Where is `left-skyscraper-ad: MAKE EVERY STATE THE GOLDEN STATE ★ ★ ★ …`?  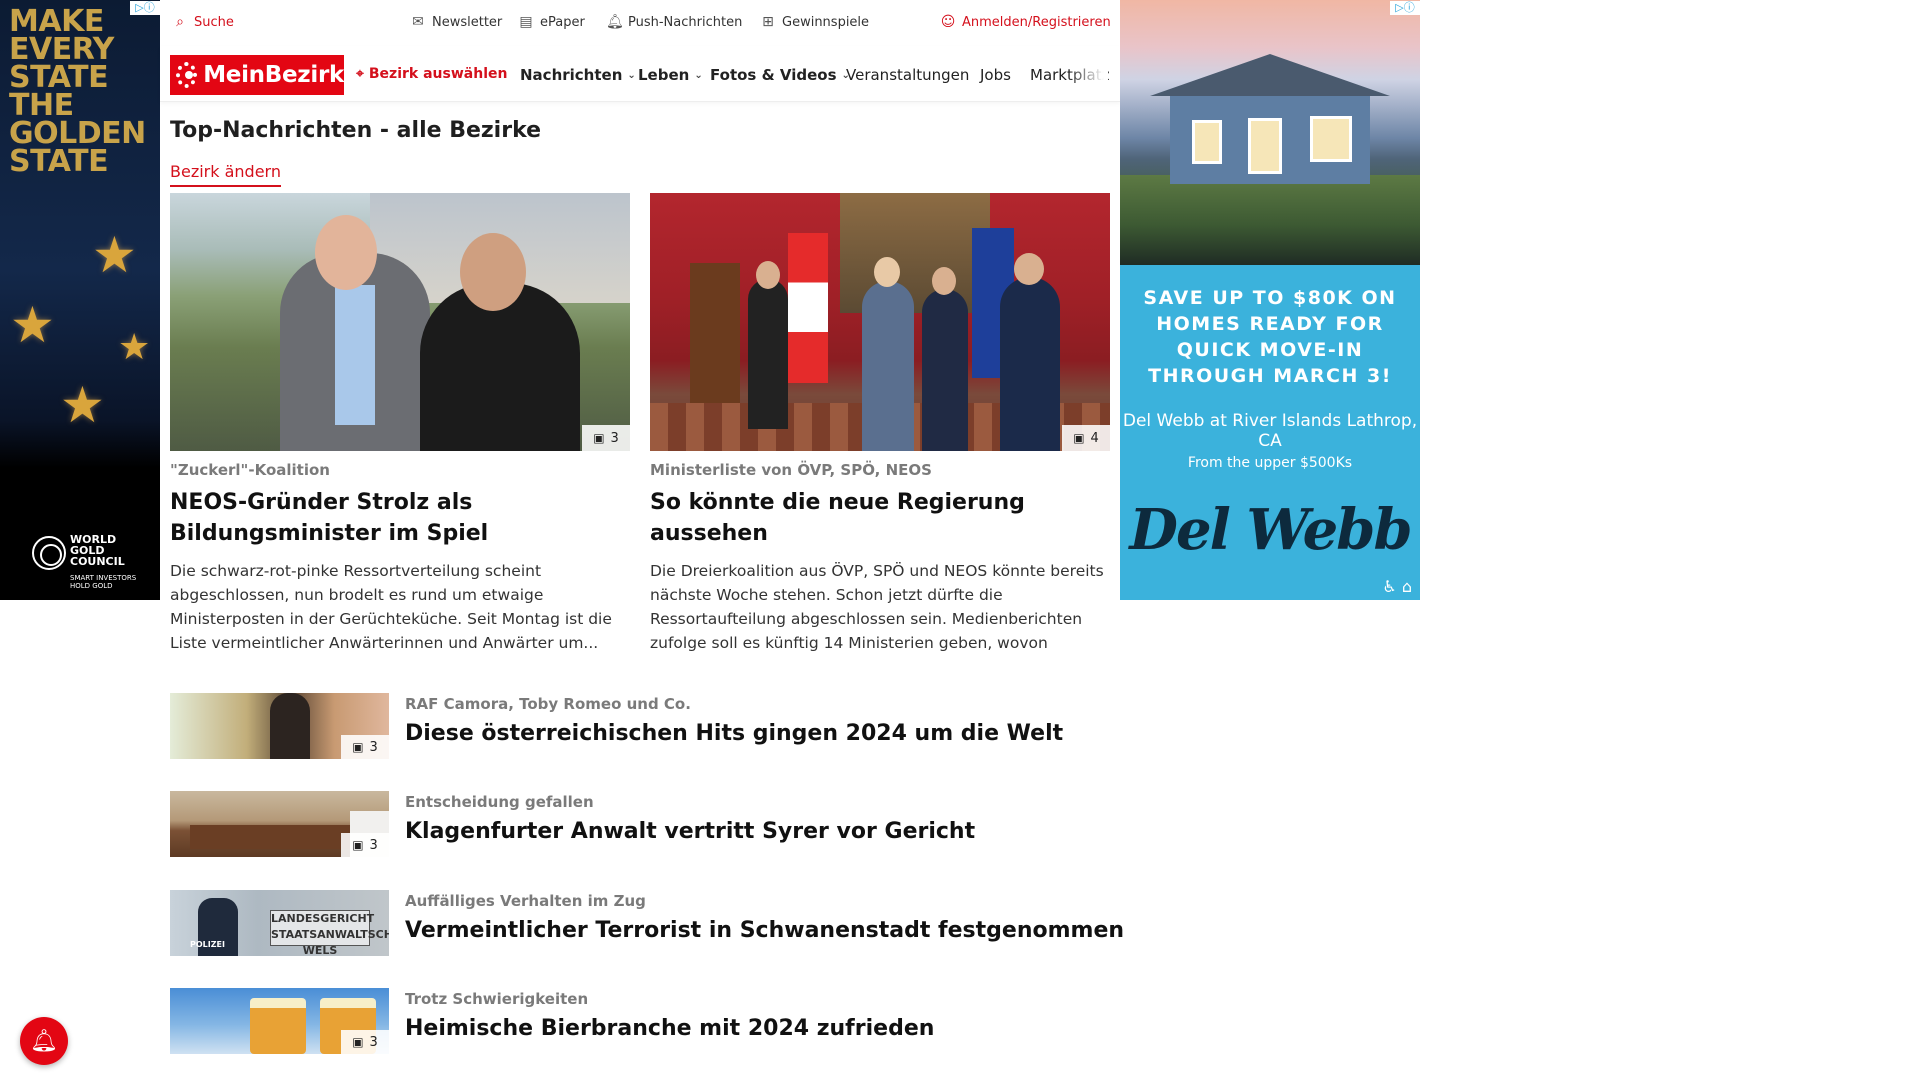
left-skyscraper-ad: MAKE EVERY STATE THE GOLDEN STATE ★ ★ ★ … is located at coordinates (80, 300).